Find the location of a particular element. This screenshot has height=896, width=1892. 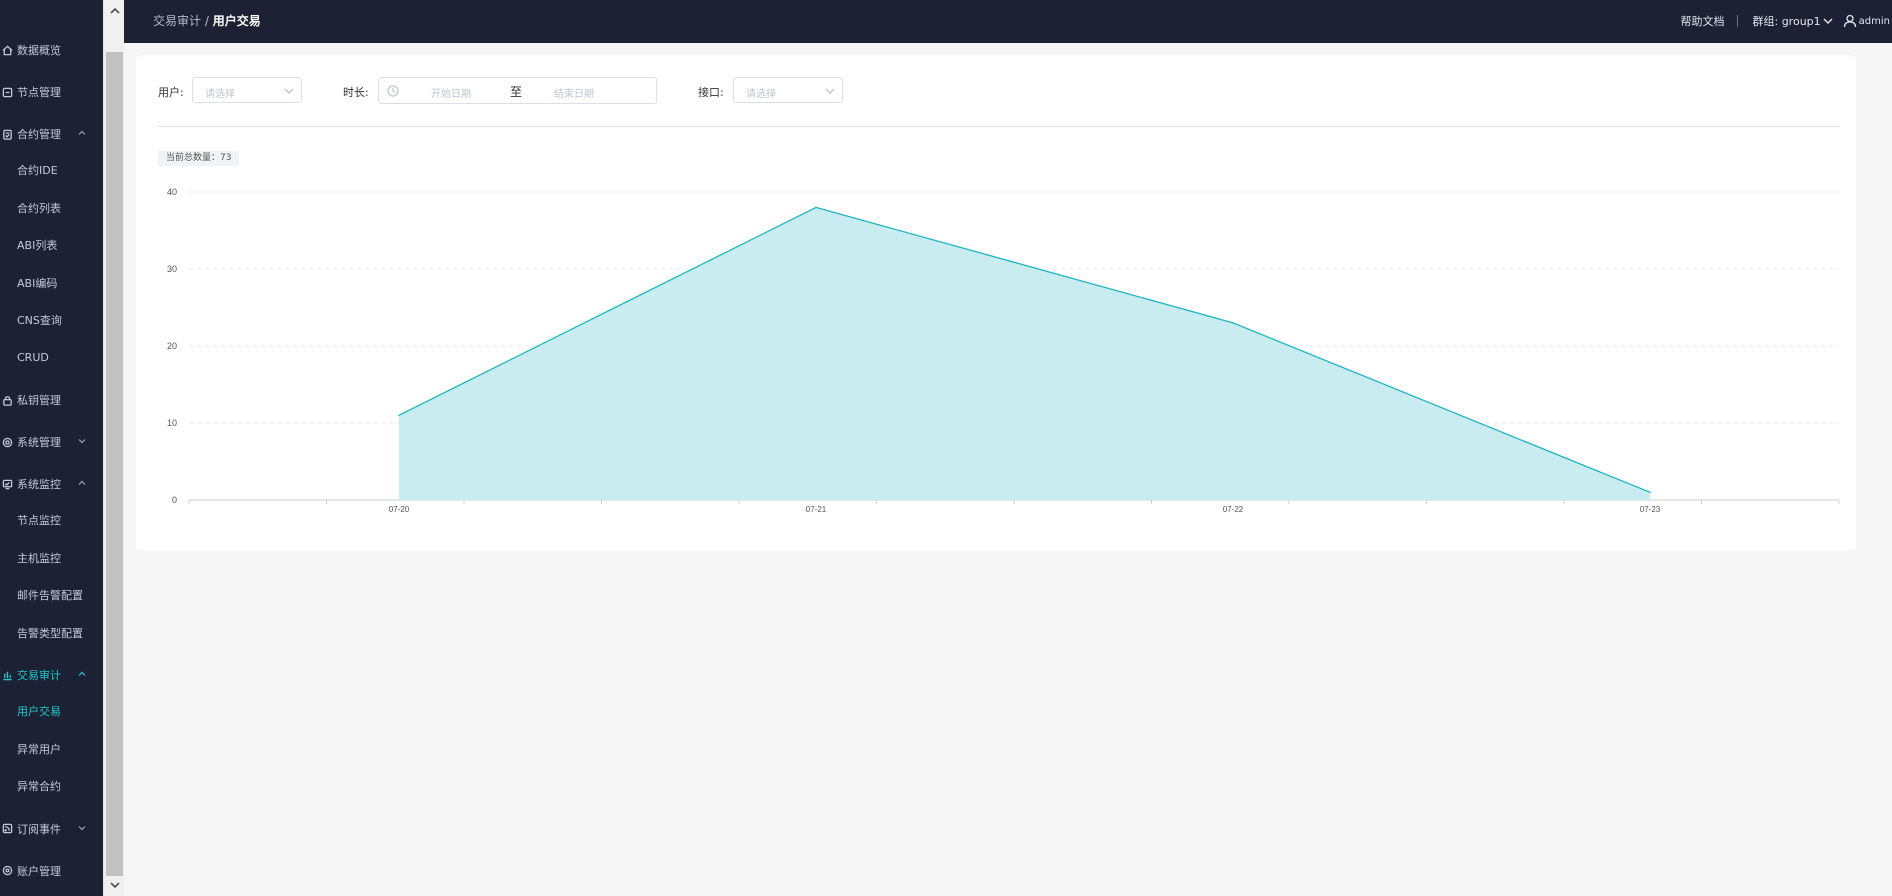

sidebar-item-label: 交易审计 is located at coordinates (39, 675).